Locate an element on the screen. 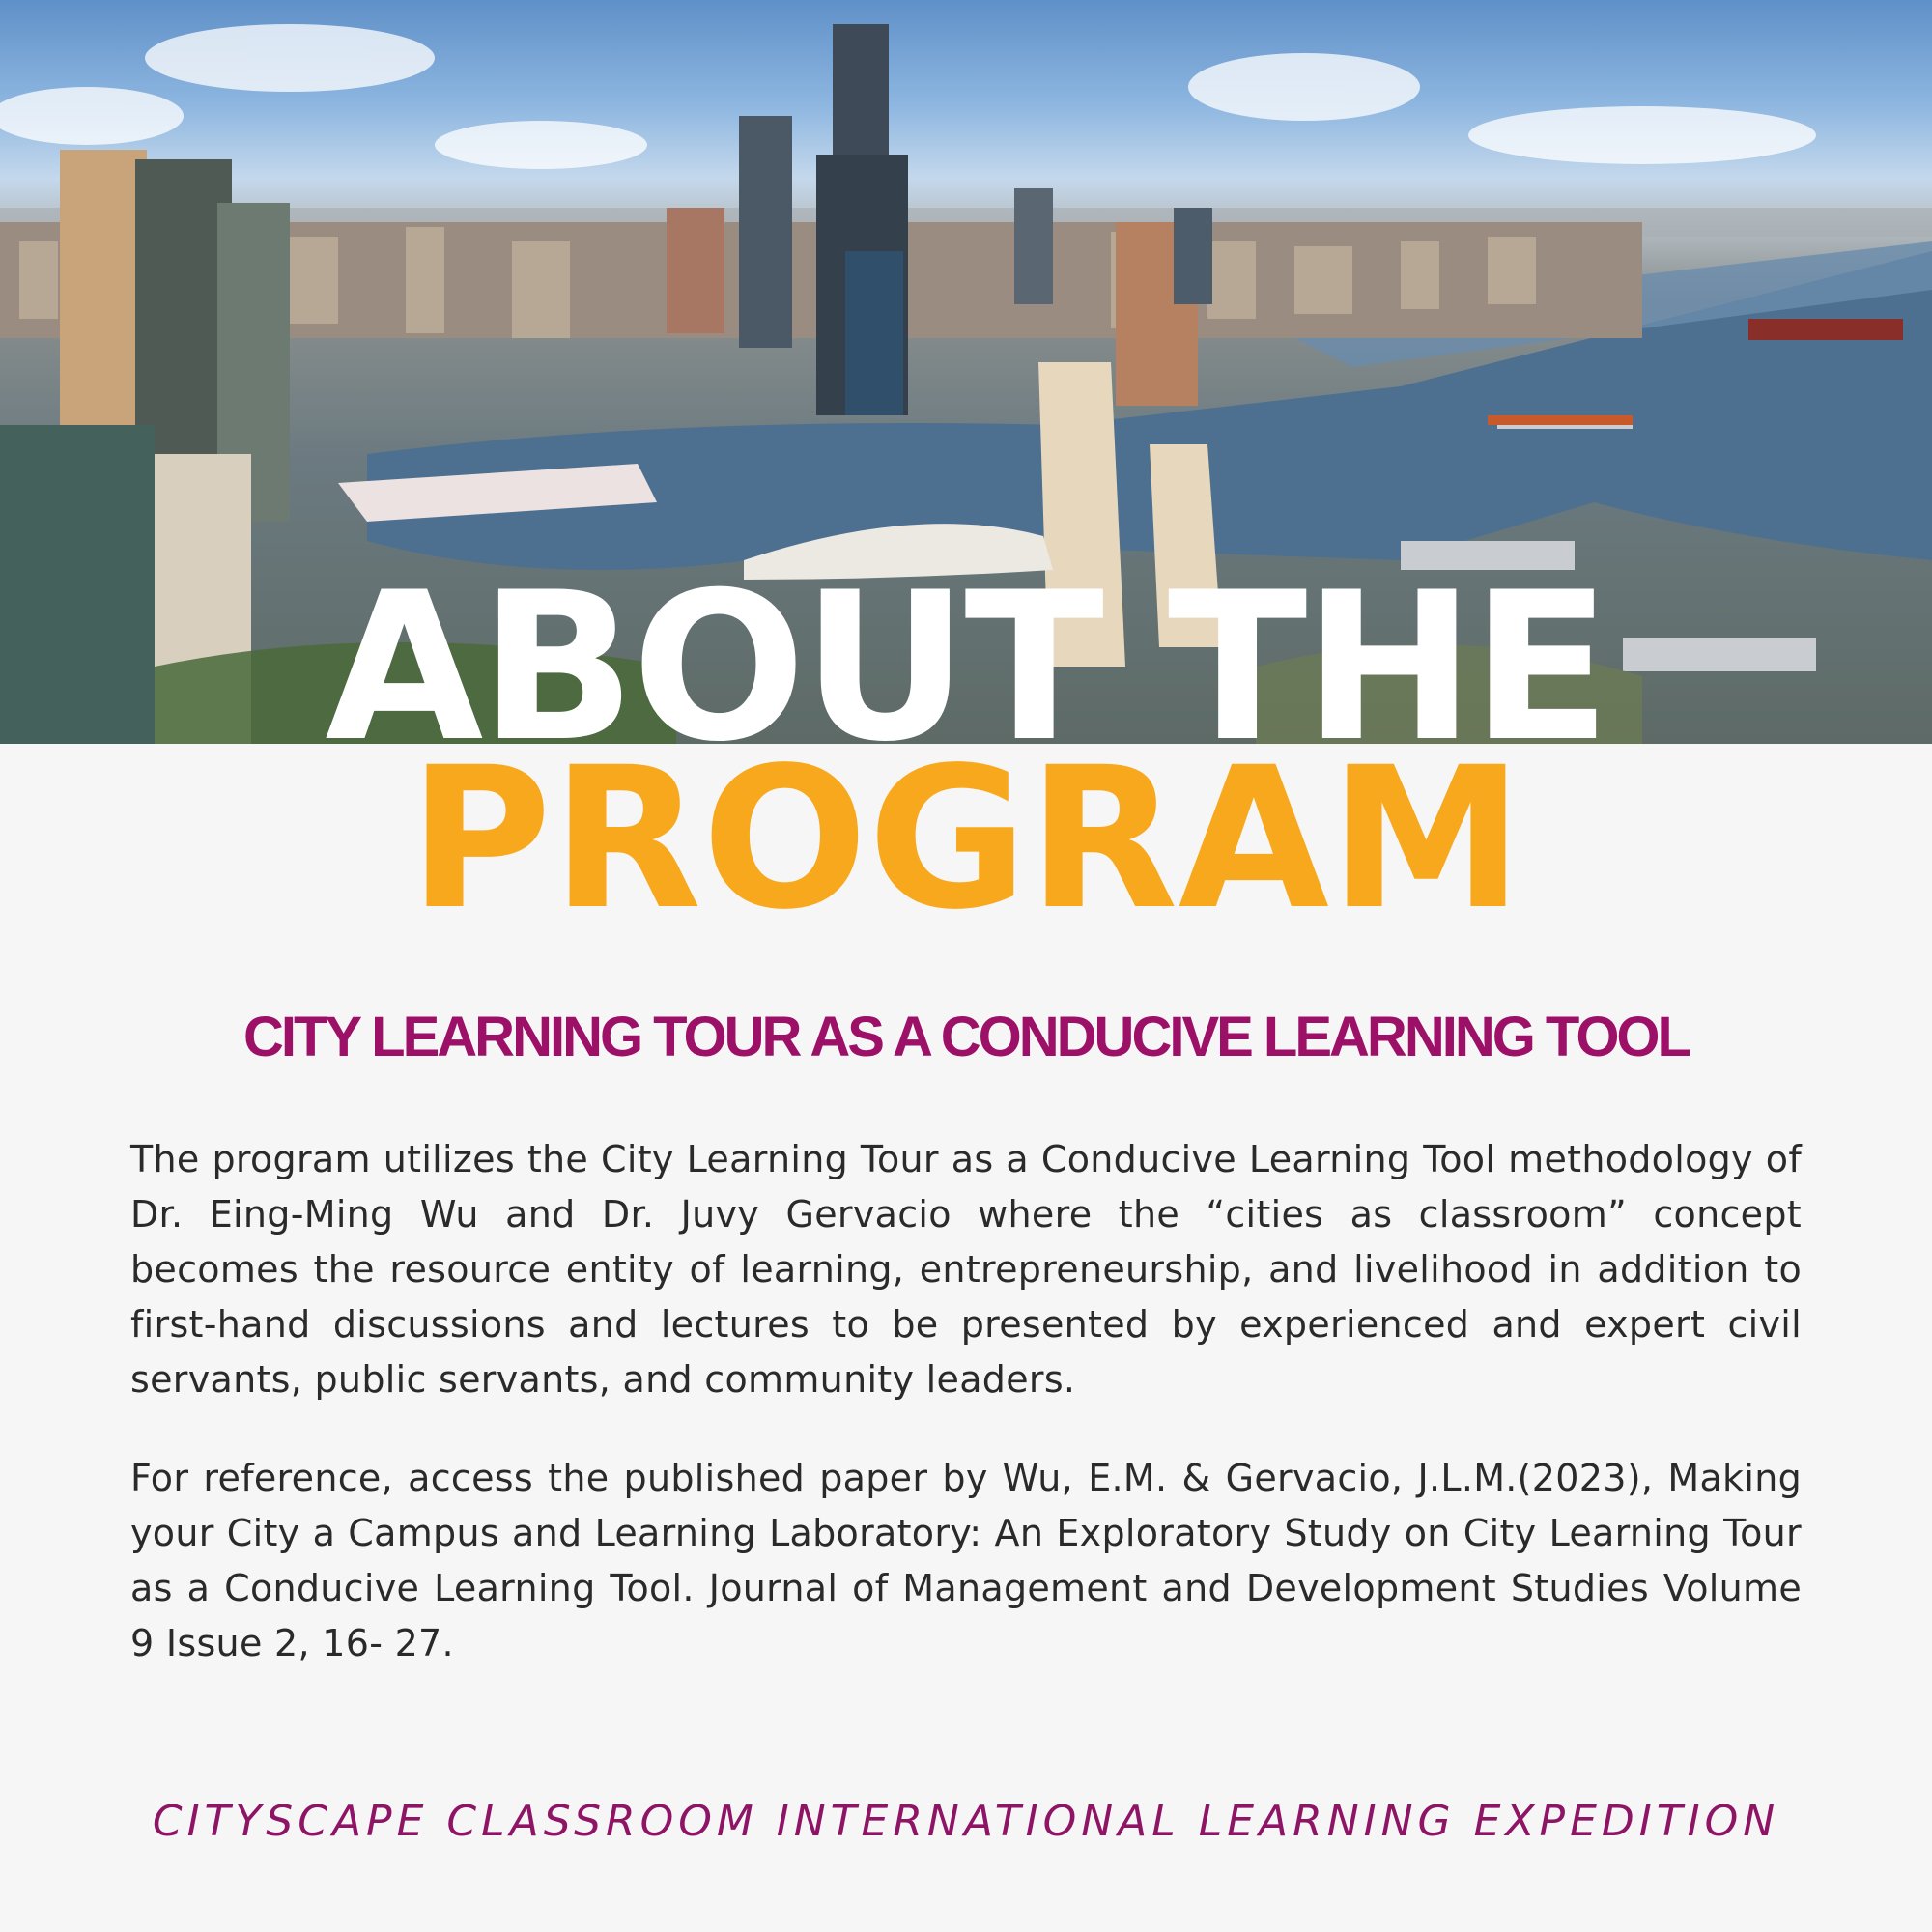 The height and width of the screenshot is (1932, 1932). headline-program: PROGRAM is located at coordinates (965, 838).